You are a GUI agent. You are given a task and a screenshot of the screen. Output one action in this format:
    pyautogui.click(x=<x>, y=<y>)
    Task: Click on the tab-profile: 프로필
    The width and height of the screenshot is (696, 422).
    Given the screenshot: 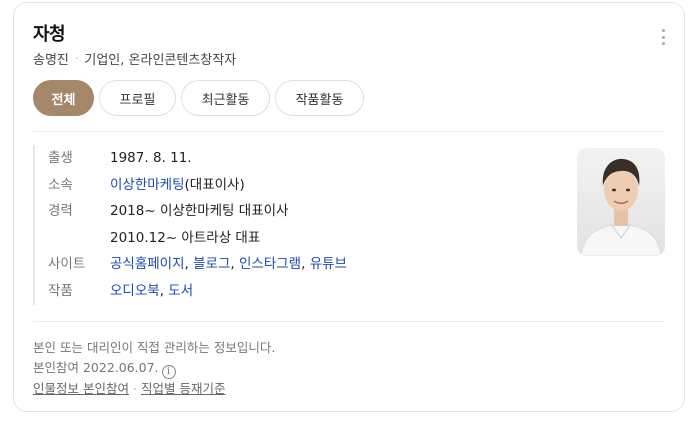 What is the action you would take?
    pyautogui.click(x=137, y=98)
    